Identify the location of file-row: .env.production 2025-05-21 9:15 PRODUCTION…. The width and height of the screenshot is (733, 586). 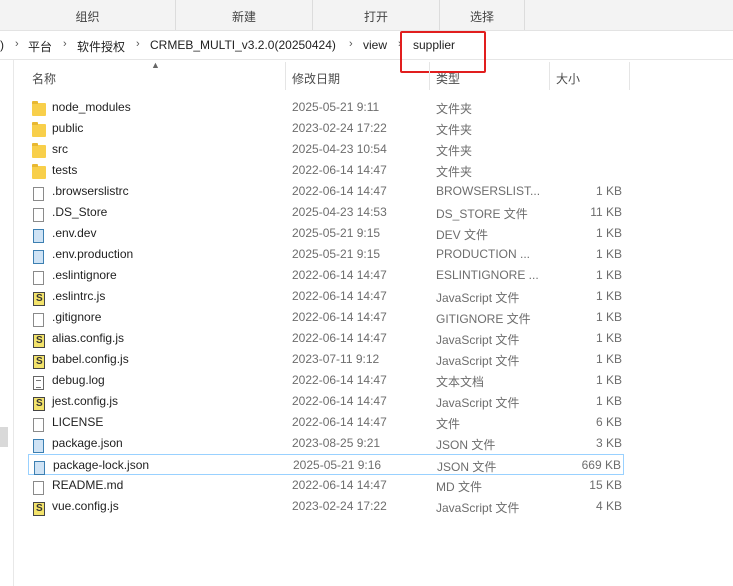
(326, 254).